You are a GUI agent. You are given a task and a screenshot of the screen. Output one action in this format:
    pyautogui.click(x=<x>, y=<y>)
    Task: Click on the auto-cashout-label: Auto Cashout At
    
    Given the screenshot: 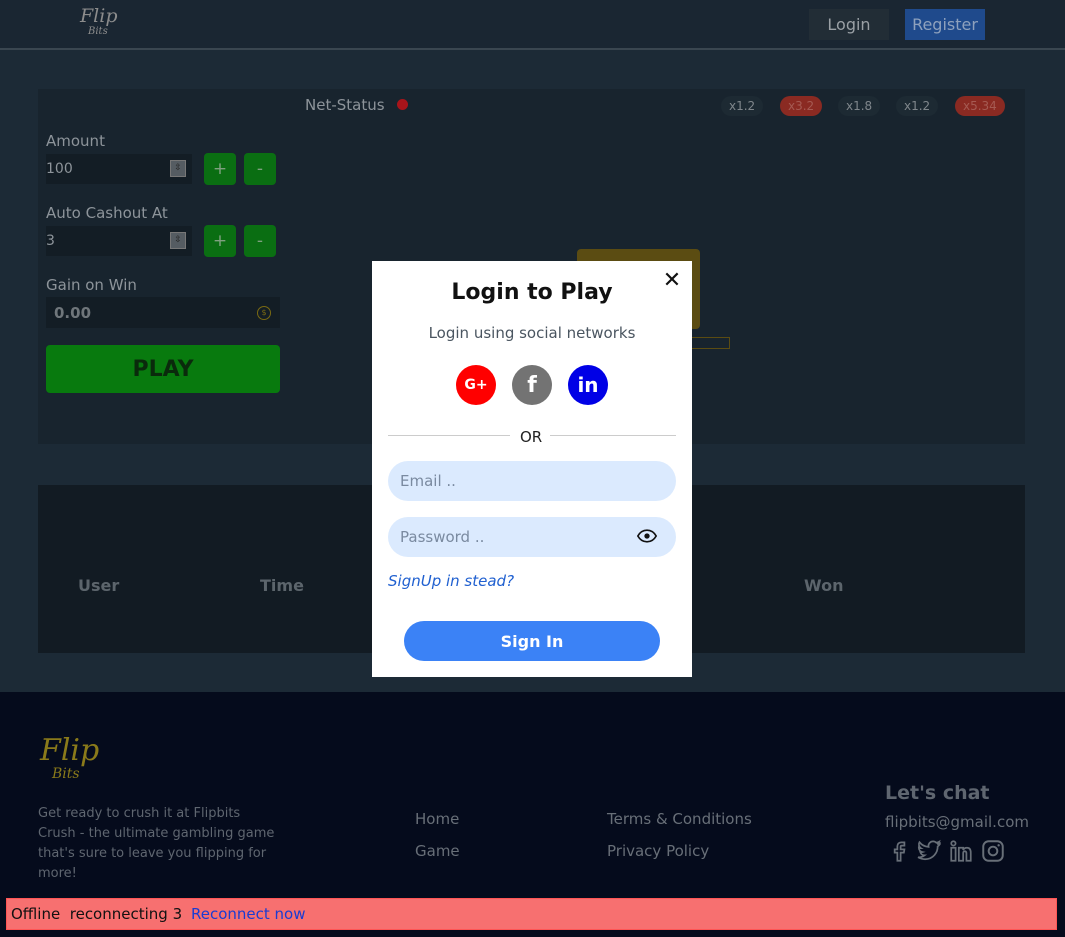 What is the action you would take?
    pyautogui.click(x=107, y=213)
    